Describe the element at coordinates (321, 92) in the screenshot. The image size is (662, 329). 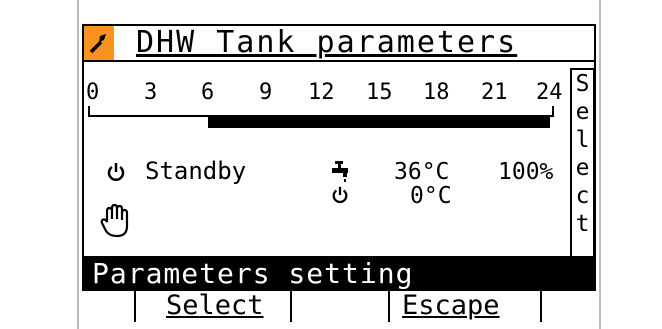
I see `scale-tick-label: 12` at that location.